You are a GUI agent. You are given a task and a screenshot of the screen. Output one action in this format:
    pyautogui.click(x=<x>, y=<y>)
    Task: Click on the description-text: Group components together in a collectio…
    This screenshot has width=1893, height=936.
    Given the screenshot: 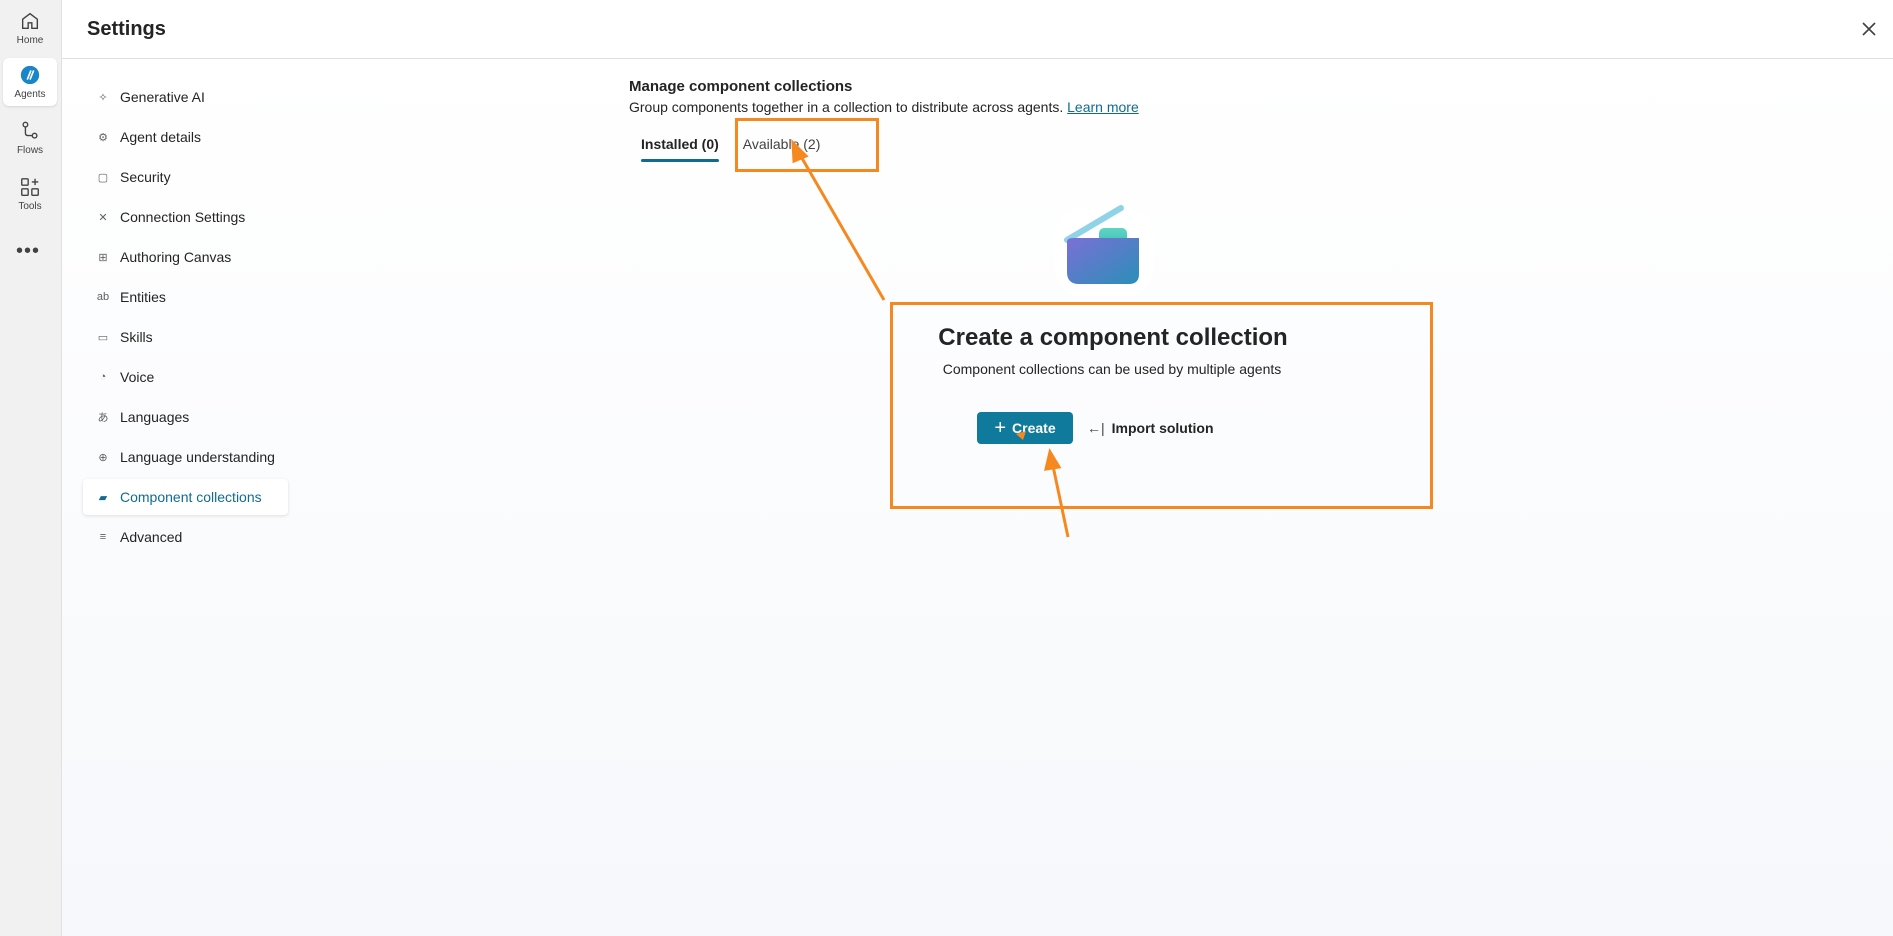 What is the action you would take?
    pyautogui.click(x=846, y=107)
    